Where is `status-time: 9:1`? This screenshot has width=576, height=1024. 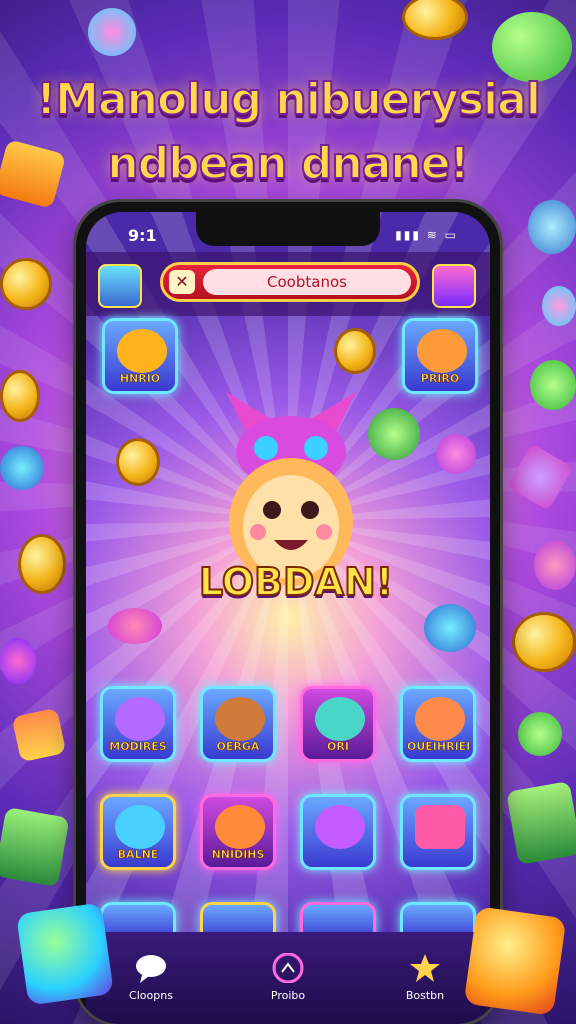 status-time: 9:1 is located at coordinates (142, 235).